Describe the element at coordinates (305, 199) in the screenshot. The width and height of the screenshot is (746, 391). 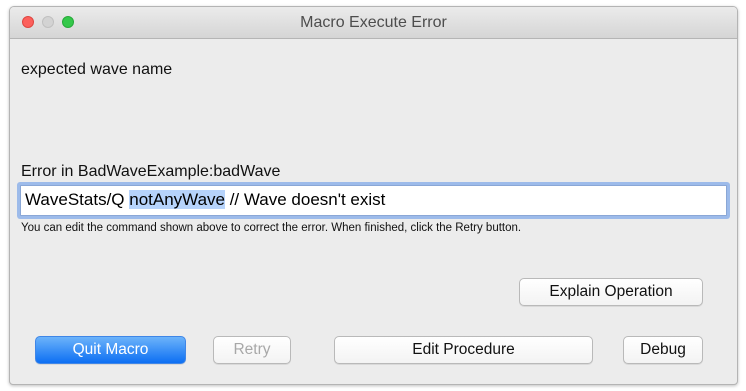
I see `command-text-after: // Wave doesn't exist` at that location.